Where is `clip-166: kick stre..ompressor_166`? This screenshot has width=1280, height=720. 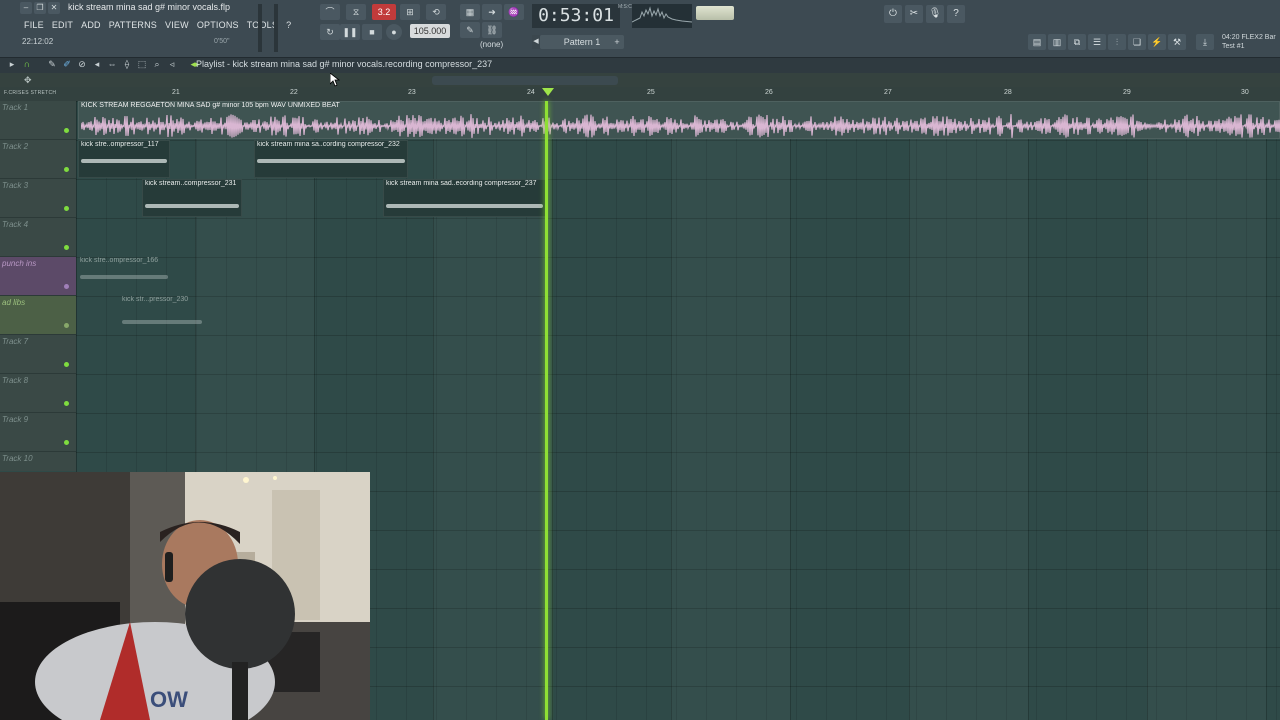 clip-166: kick stre..ompressor_166 is located at coordinates (124, 276).